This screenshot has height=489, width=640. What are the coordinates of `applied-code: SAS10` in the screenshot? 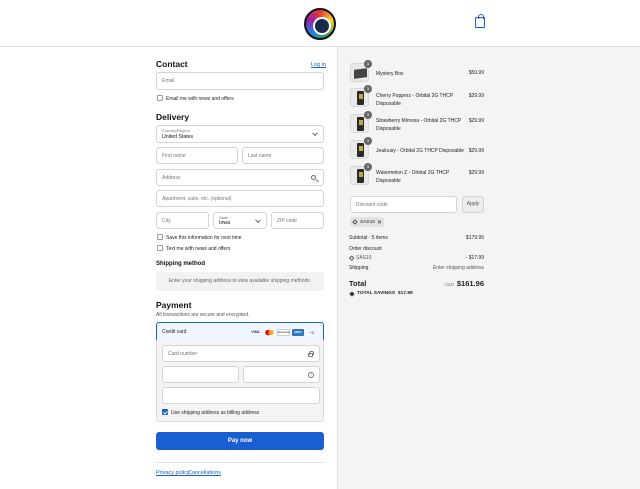 It's located at (367, 222).